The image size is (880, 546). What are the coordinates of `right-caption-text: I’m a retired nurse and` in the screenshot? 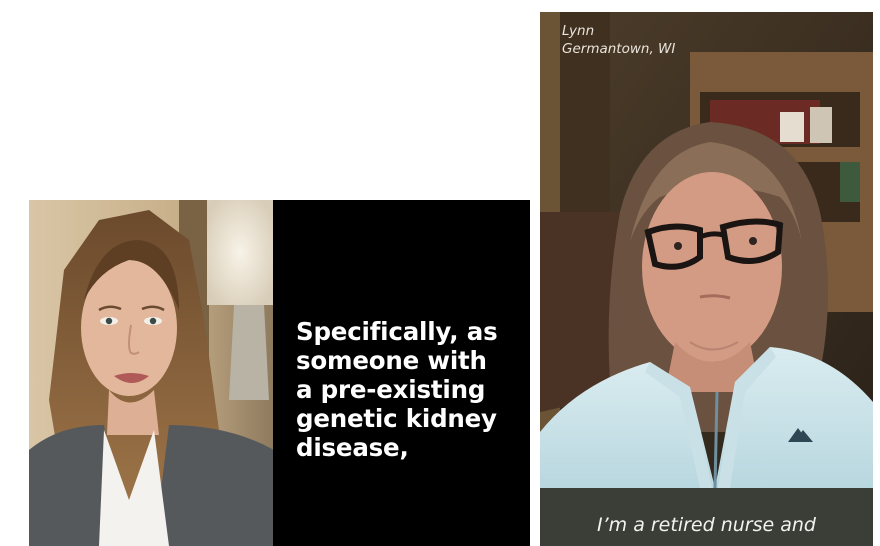 It's located at (706, 525).